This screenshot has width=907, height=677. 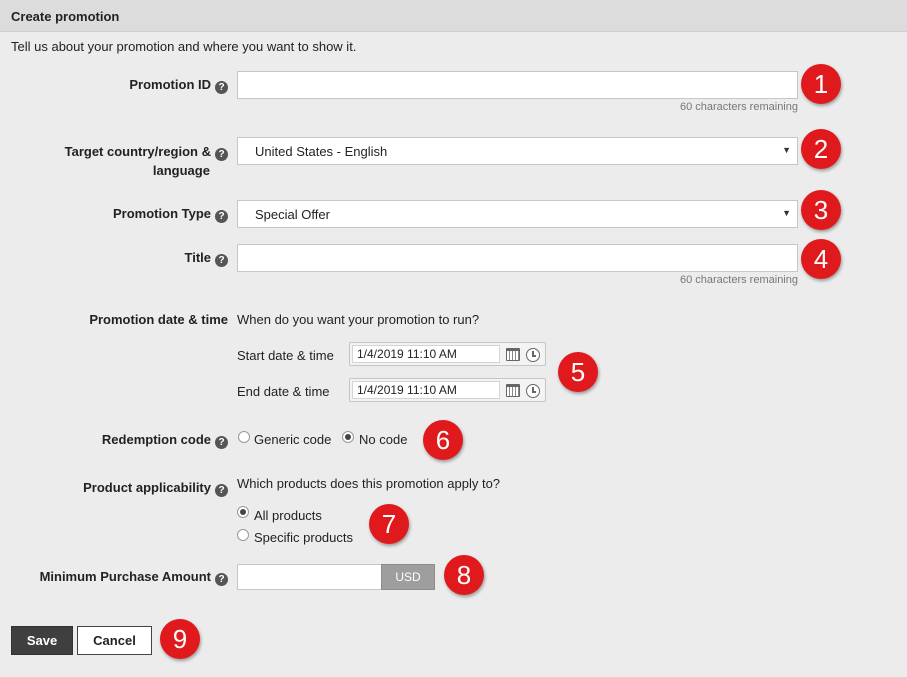 I want to click on start-date-label: Start date & time, so click(x=285, y=355).